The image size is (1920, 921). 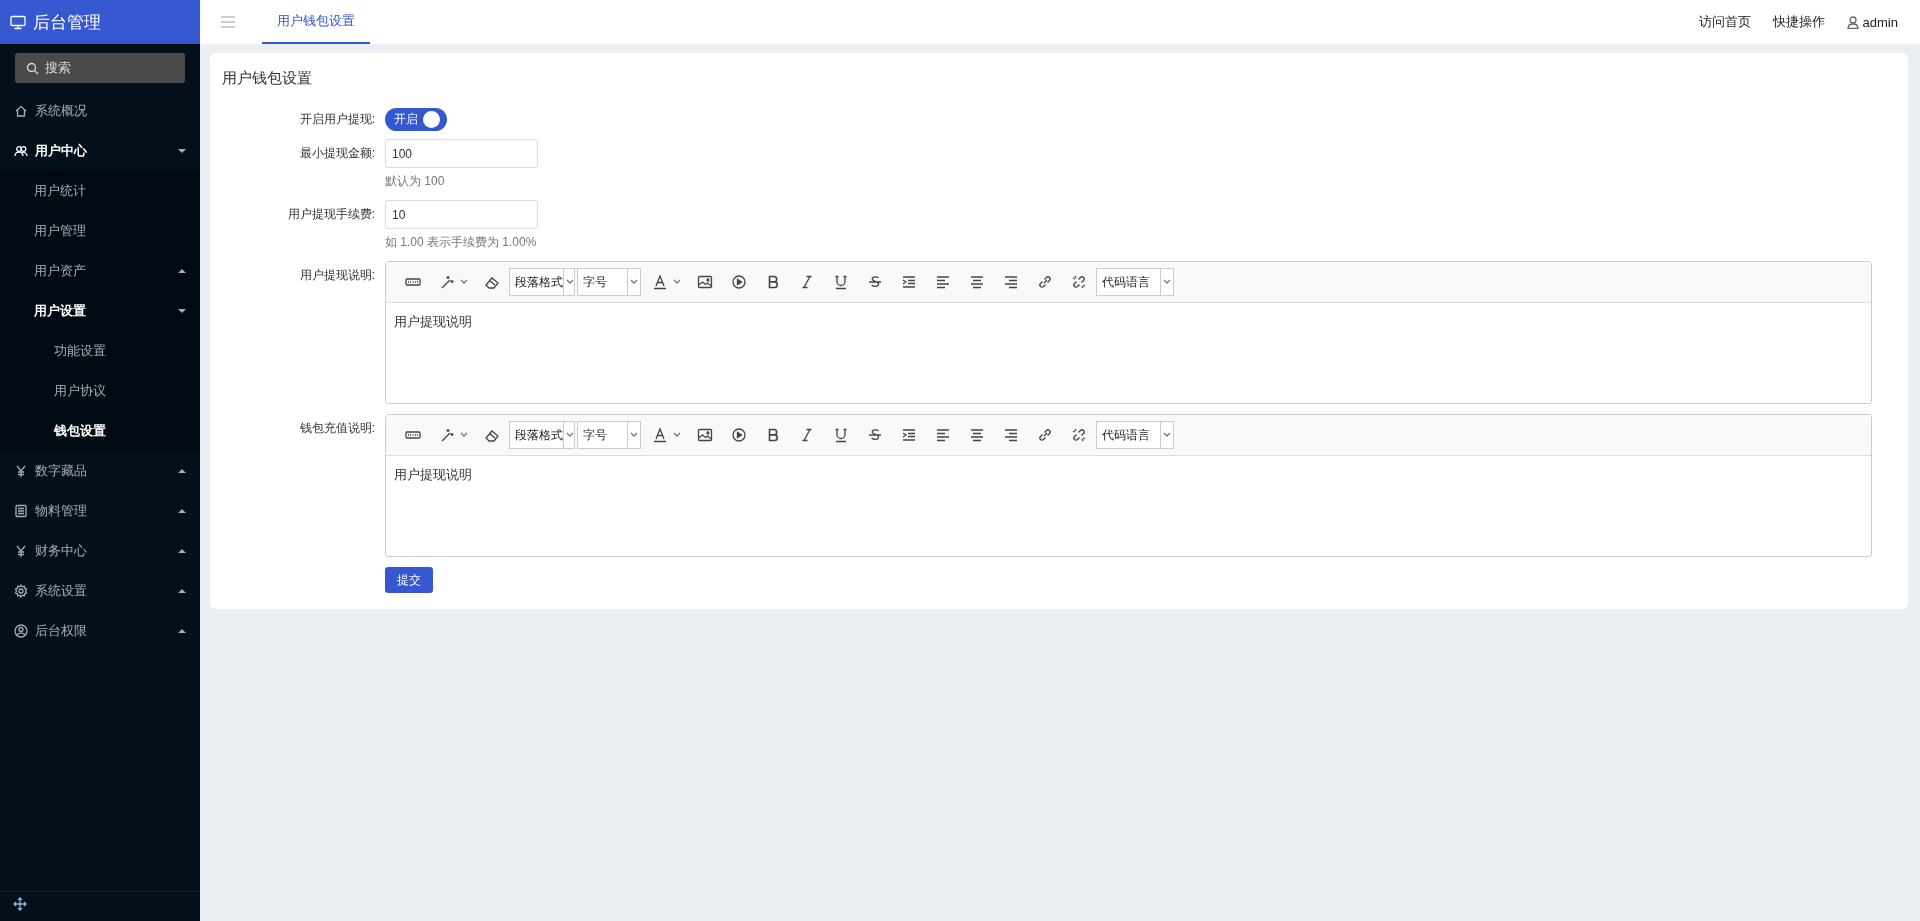 I want to click on sidebar-item: 功能设置, so click(x=100, y=351).